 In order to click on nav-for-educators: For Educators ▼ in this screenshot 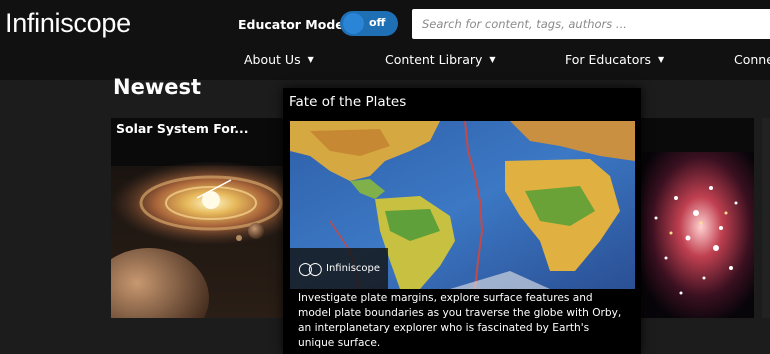, I will do `click(614, 59)`.